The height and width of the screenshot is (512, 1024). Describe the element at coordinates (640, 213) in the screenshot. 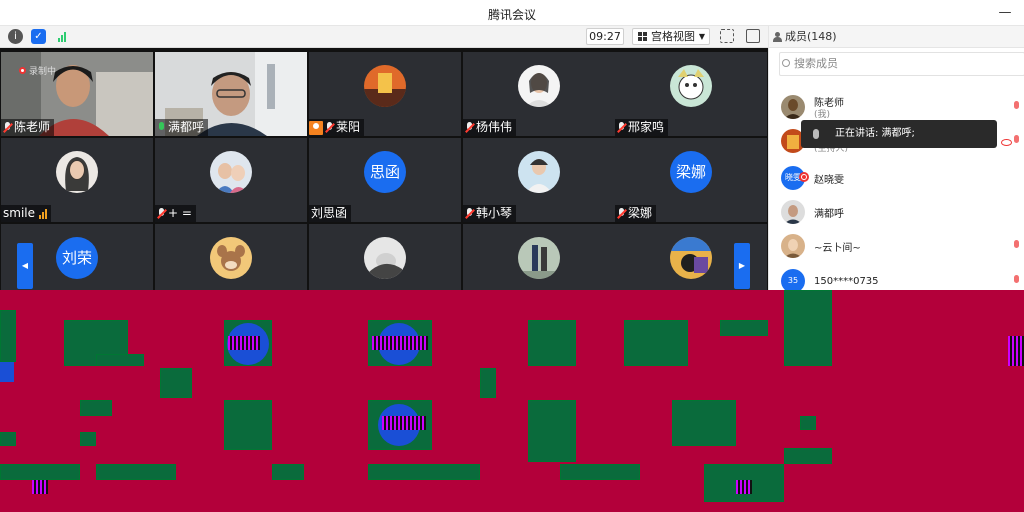

I see `participant-name: 梁娜` at that location.